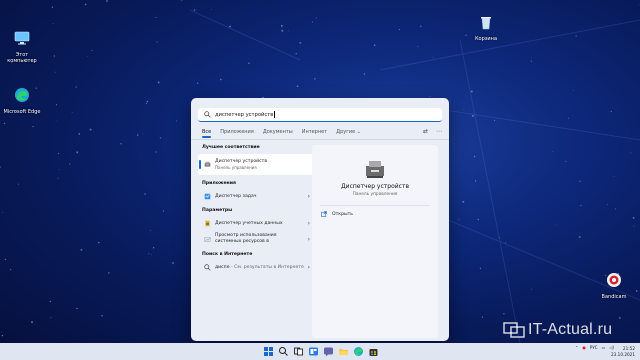 Image resolution: width=640 pixels, height=360 pixels. Describe the element at coordinates (207, 223) in the screenshot. I see `credential-manager-icon` at that location.